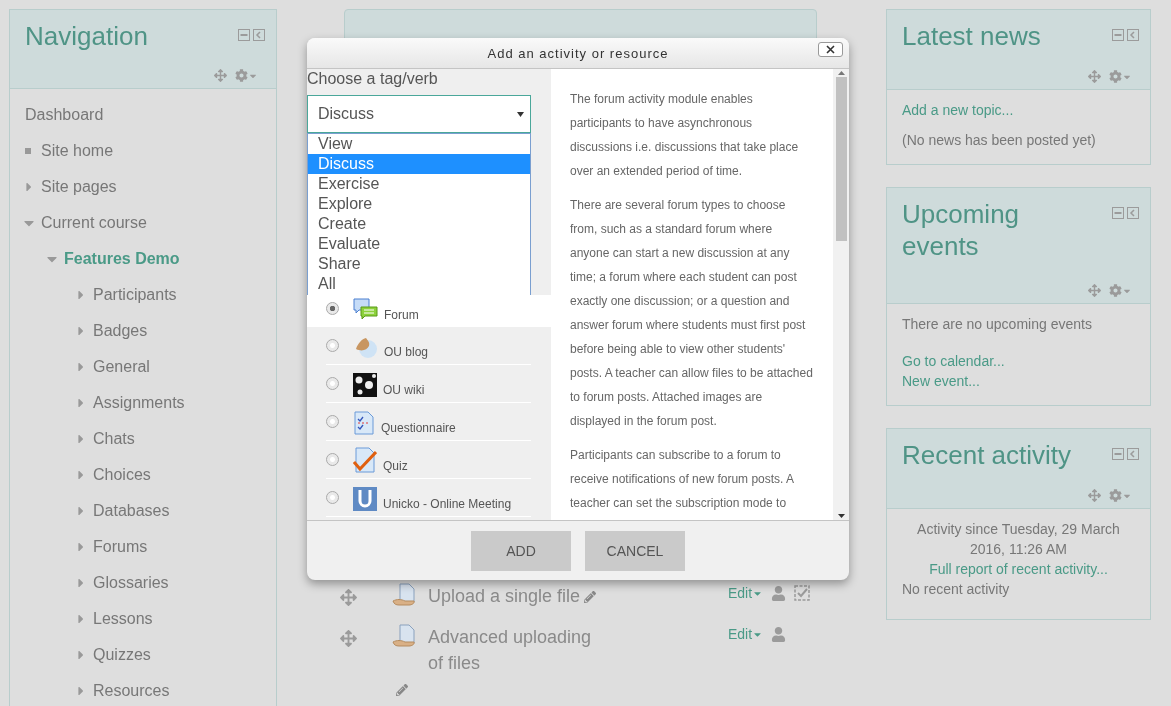 The image size is (1171, 706). Describe the element at coordinates (1018, 539) in the screenshot. I see `activity-since-text: Activity since Tuesday, 29 March 2016, 11:26 AM` at that location.